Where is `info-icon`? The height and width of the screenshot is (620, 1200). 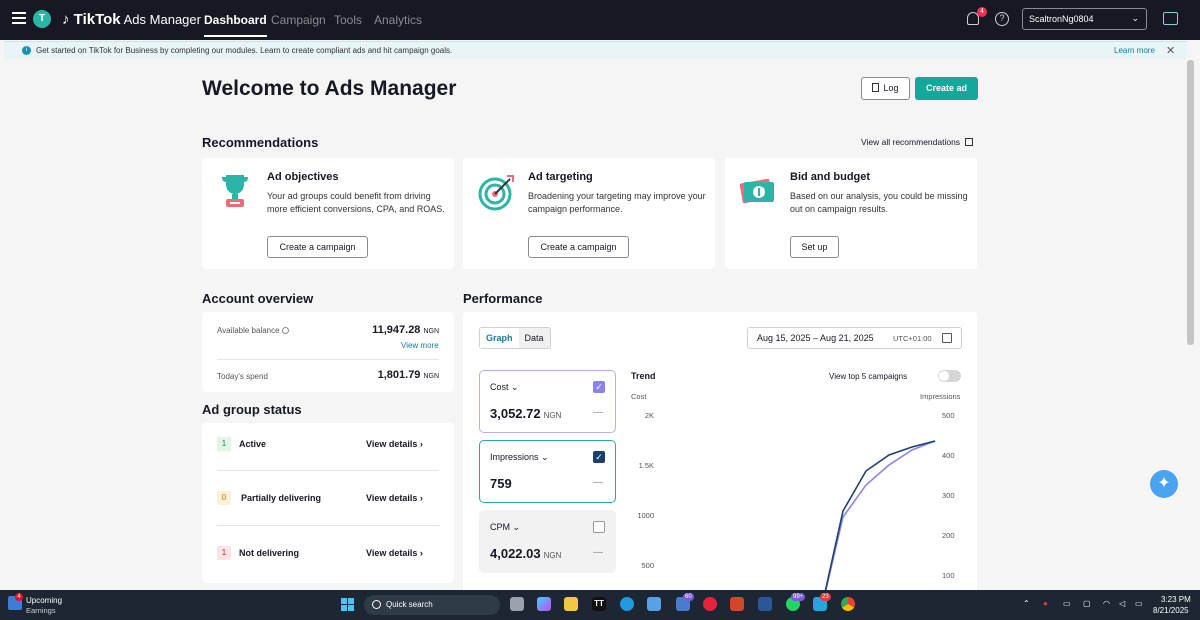
info-icon is located at coordinates (285, 330).